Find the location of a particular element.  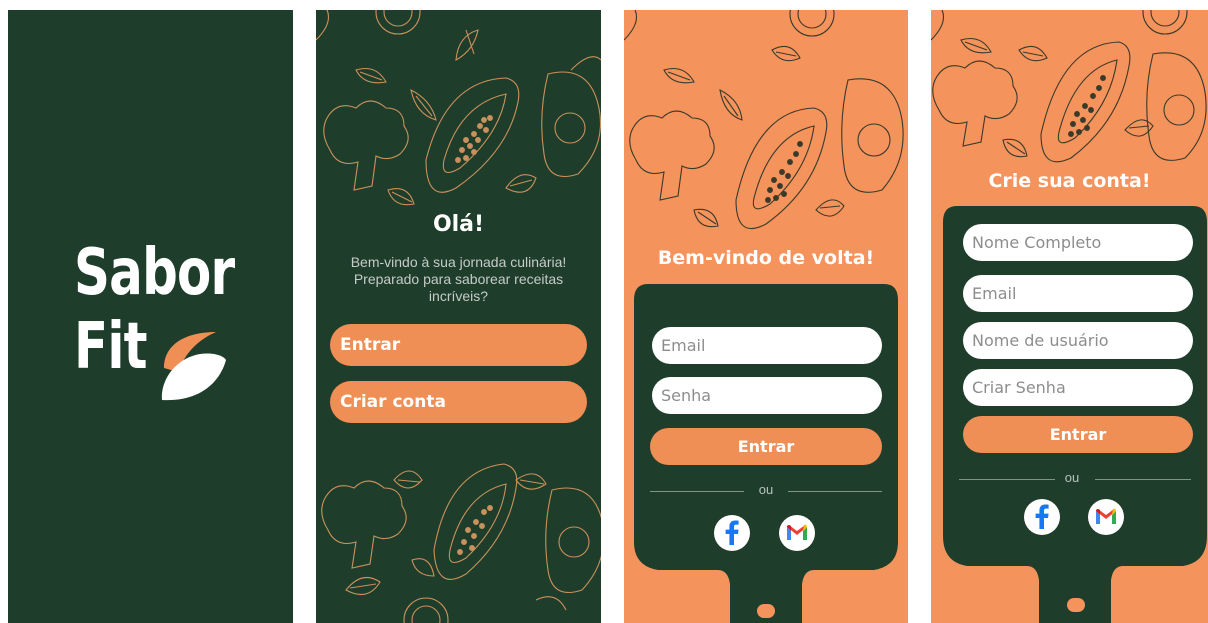

signup-submit-button: Entrar is located at coordinates (1078, 434).